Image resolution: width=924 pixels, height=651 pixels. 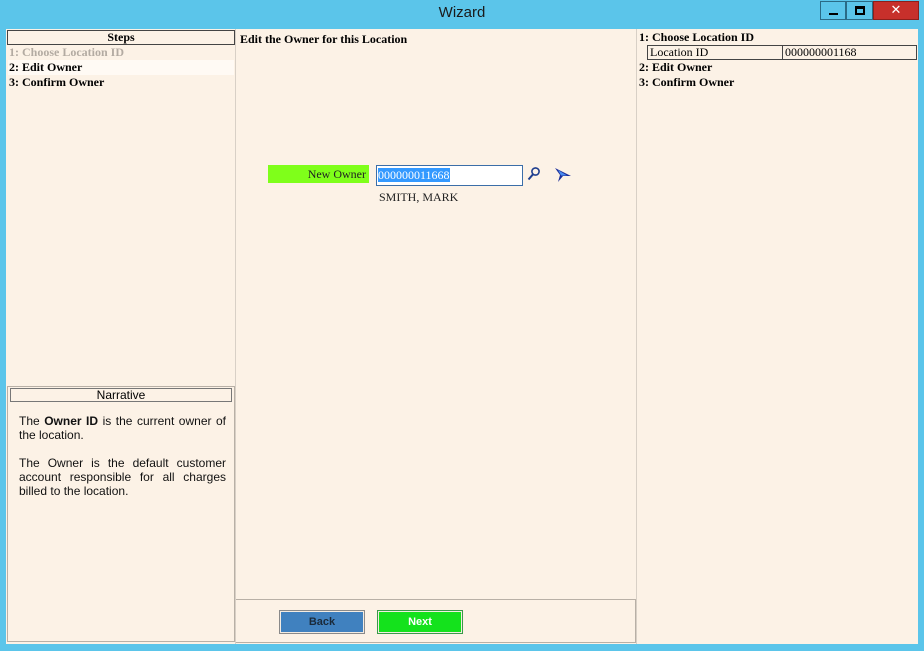 I want to click on back-button: Back, so click(x=322, y=622).